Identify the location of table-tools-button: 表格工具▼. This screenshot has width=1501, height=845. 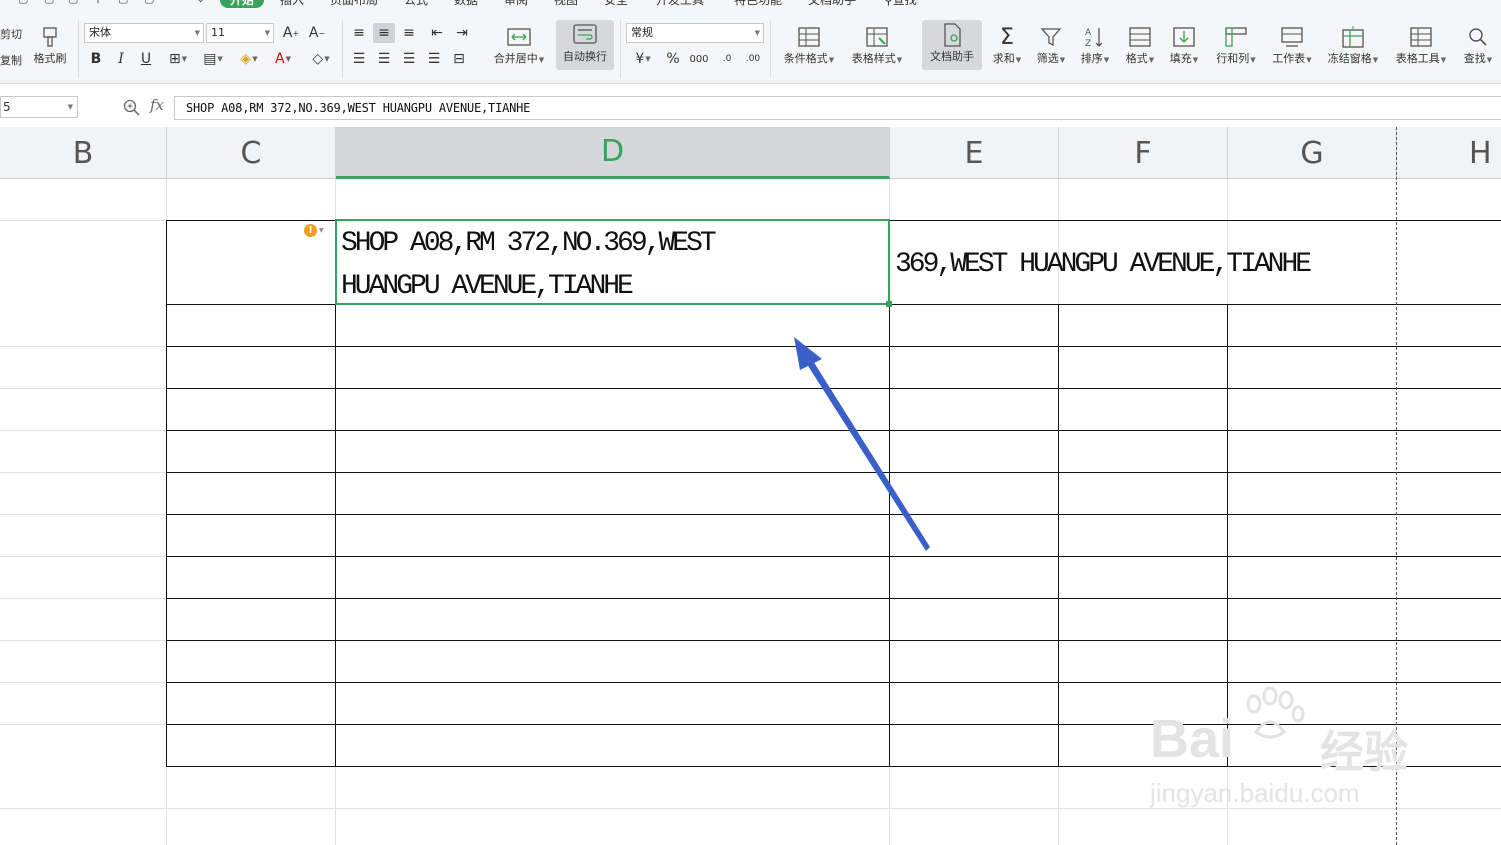
(1421, 44).